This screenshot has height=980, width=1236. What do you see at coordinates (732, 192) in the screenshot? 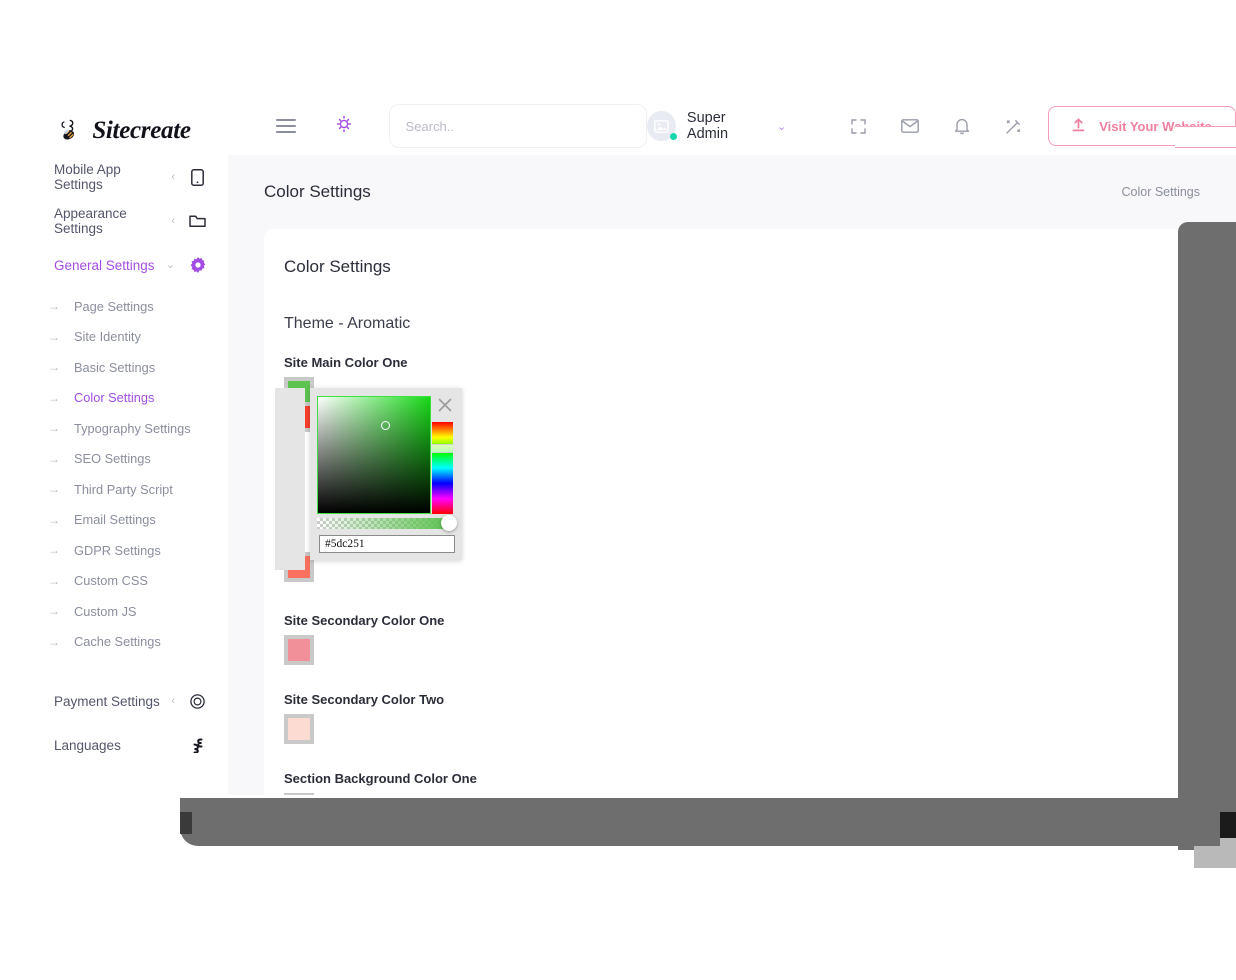
I see `page-header: Color Settings Color Settings` at bounding box center [732, 192].